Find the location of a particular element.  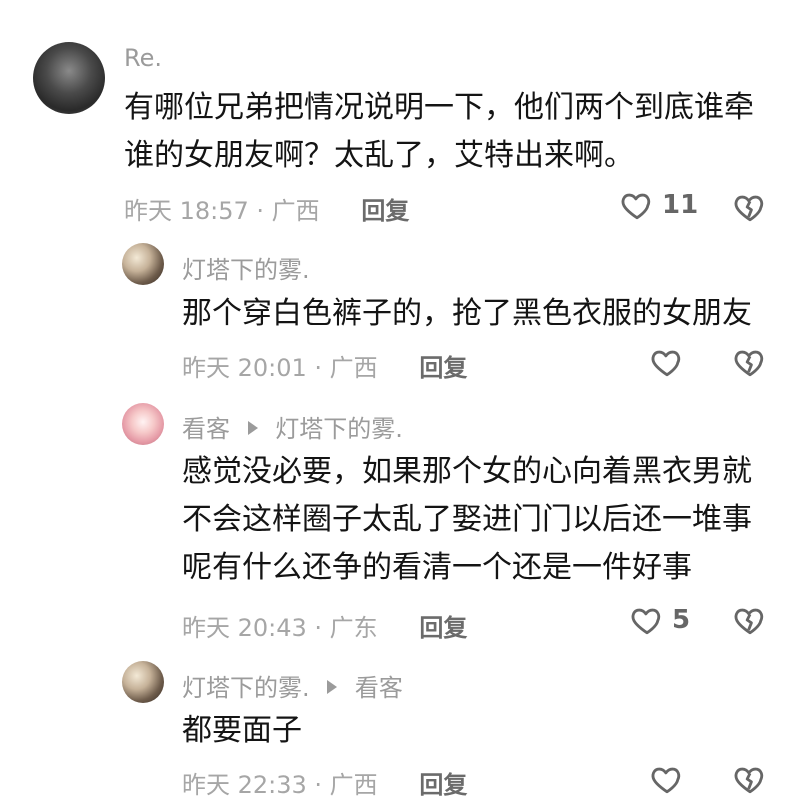

comment-meta: 昨天 18:57 · 广西 回复 is located at coordinates (266, 208).